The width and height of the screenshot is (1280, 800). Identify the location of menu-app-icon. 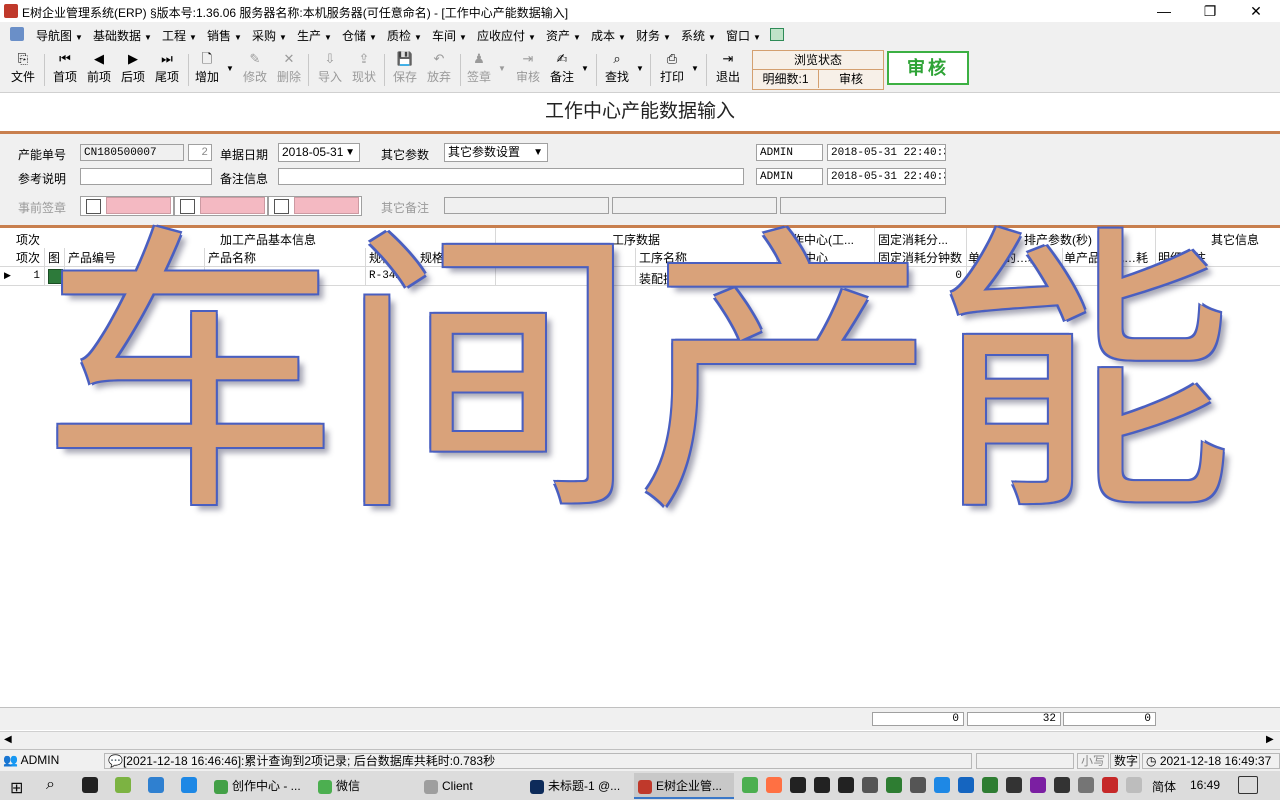
(17, 34).